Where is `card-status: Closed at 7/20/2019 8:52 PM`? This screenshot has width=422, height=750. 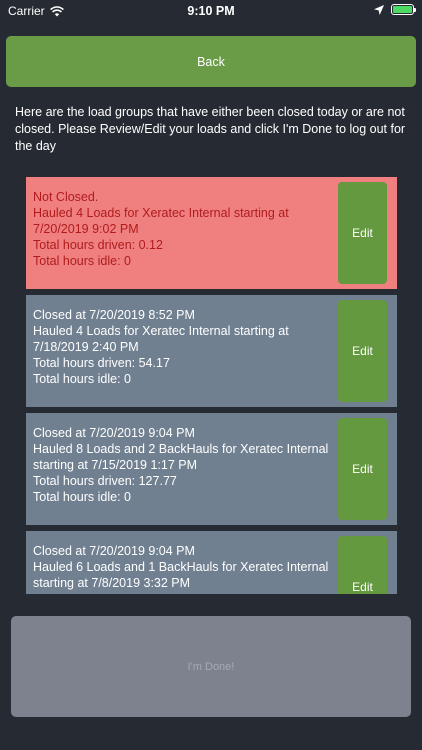 card-status: Closed at 7/20/2019 8:52 PM is located at coordinates (114, 315).